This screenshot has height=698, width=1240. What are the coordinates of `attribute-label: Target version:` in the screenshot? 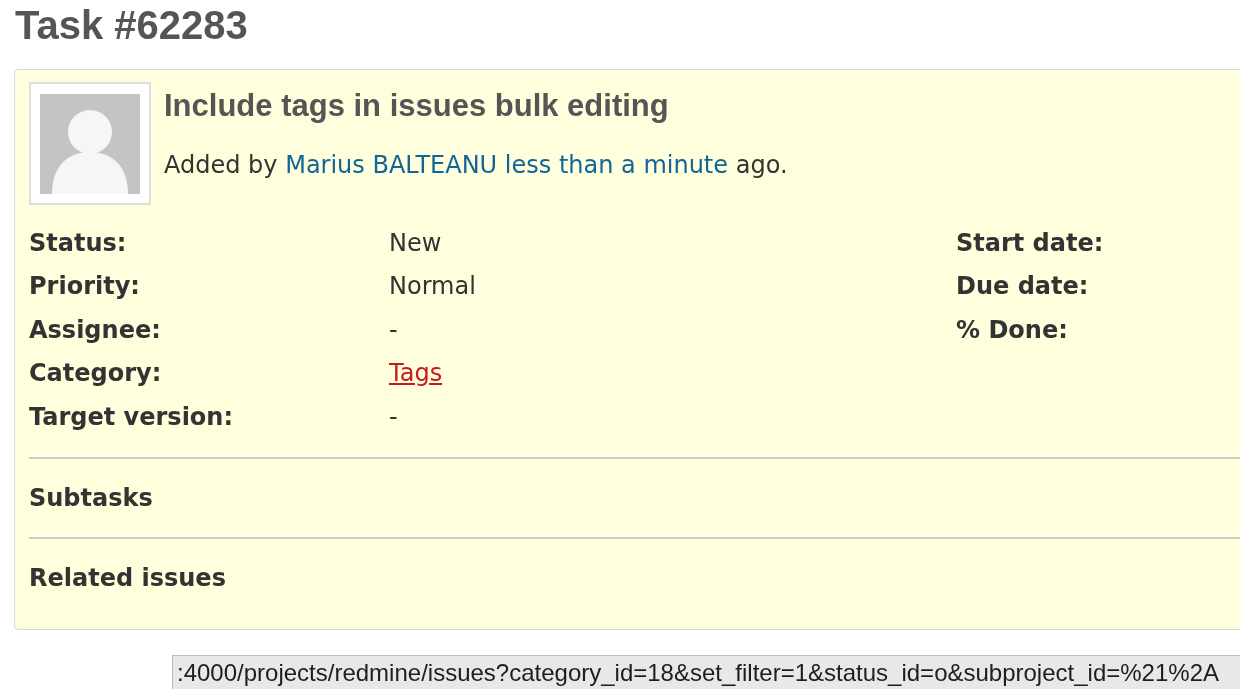 It's located at (132, 416).